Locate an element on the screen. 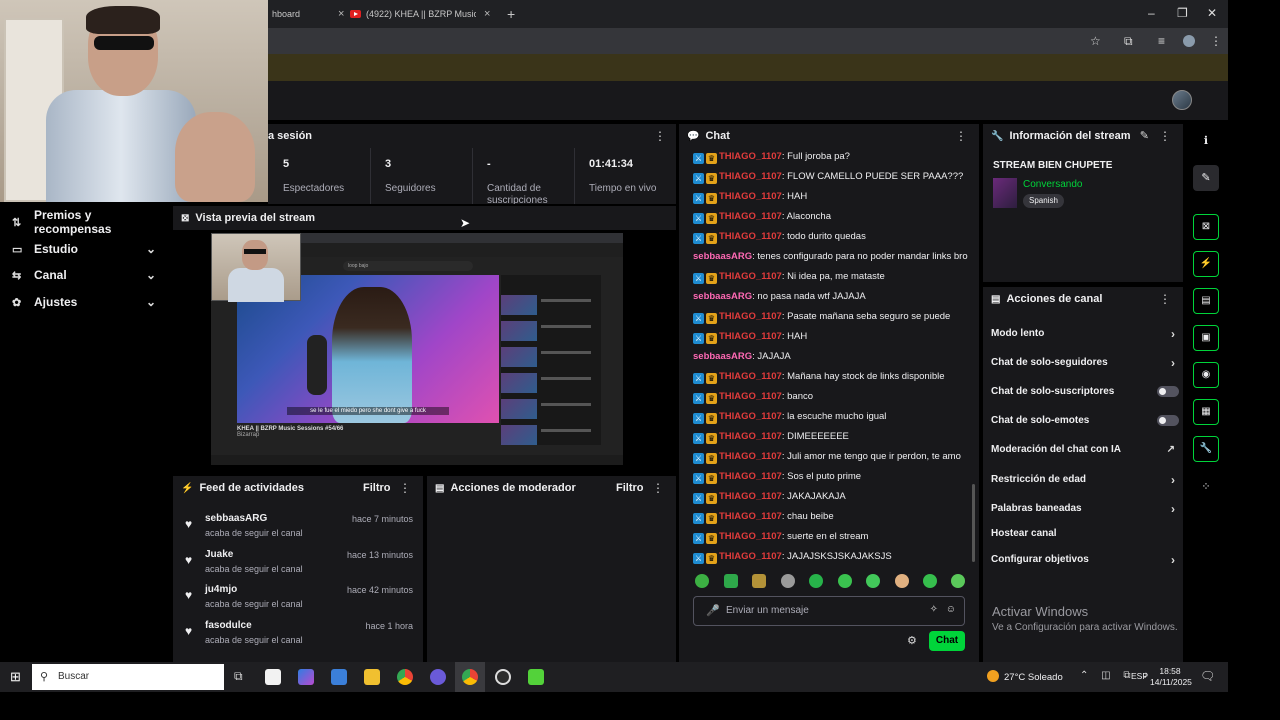 This screenshot has width=1280, height=720. chrome-app-icon is located at coordinates (405, 677).